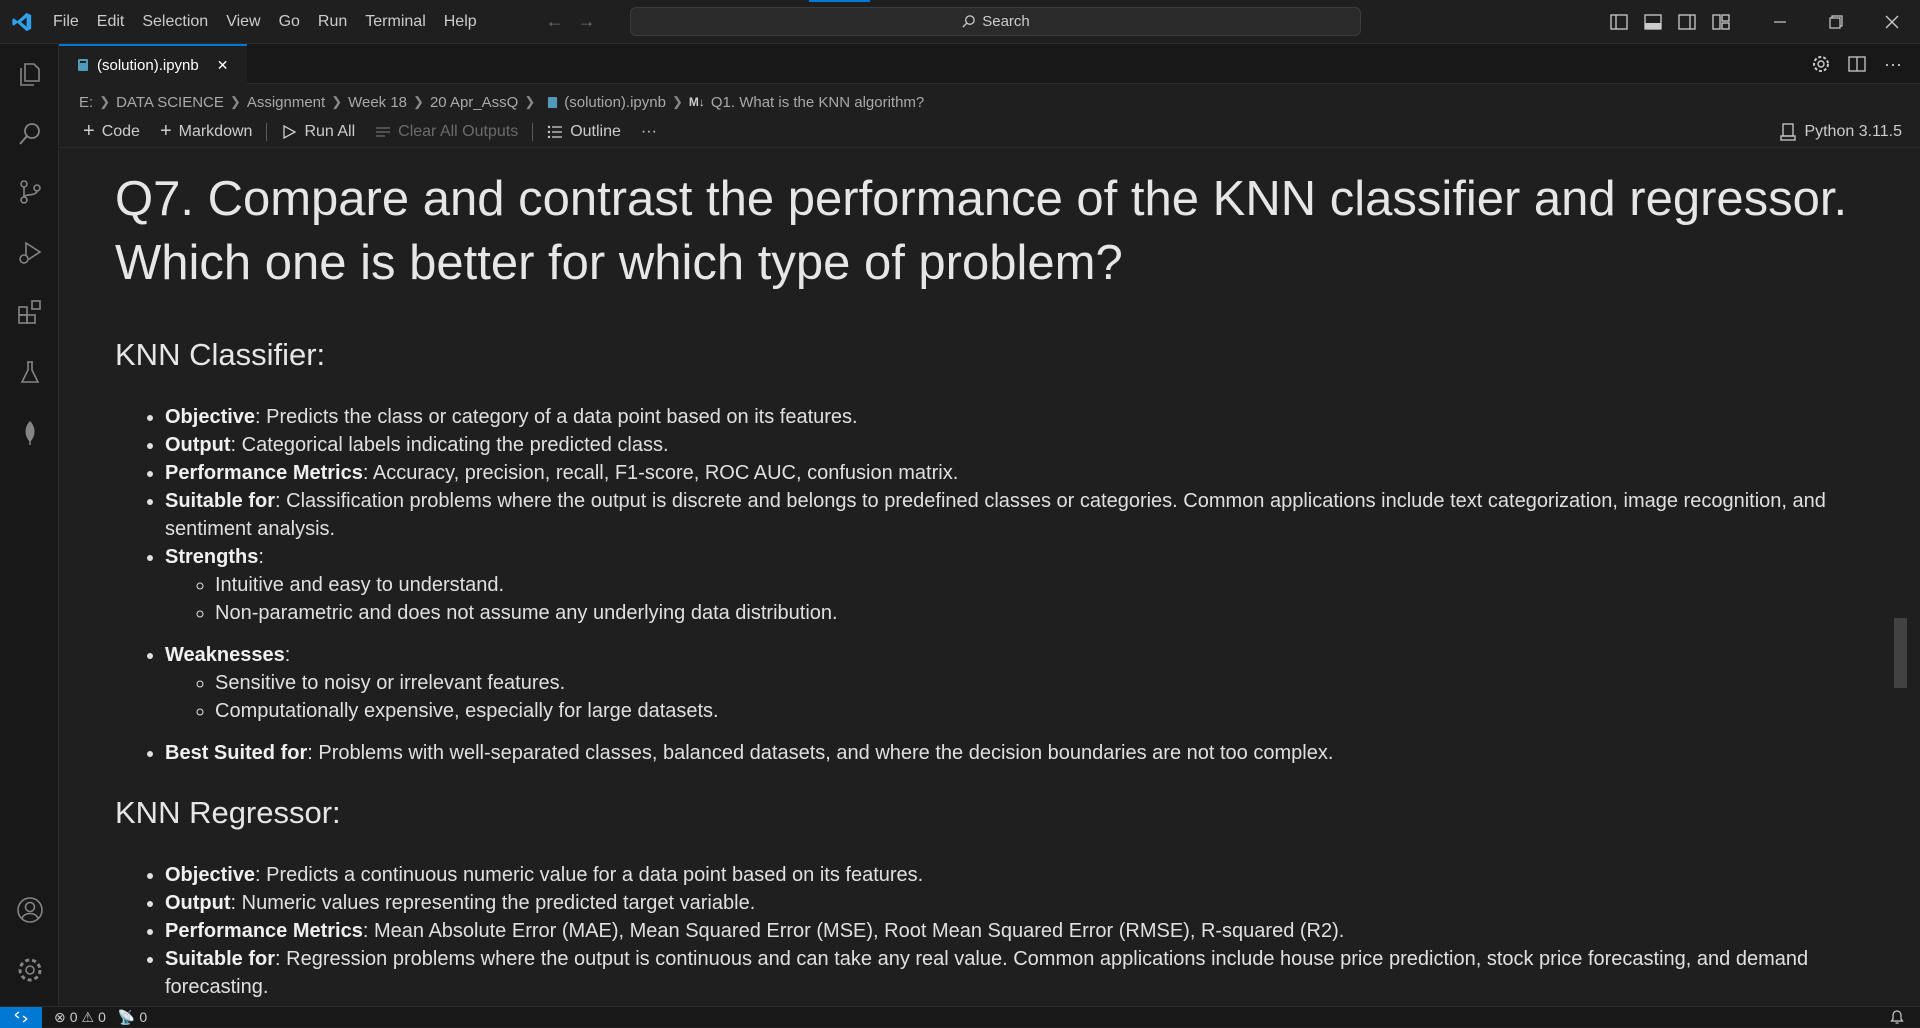 The height and width of the screenshot is (1028, 1920). I want to click on breadcrumb-drive: E:, so click(86, 102).